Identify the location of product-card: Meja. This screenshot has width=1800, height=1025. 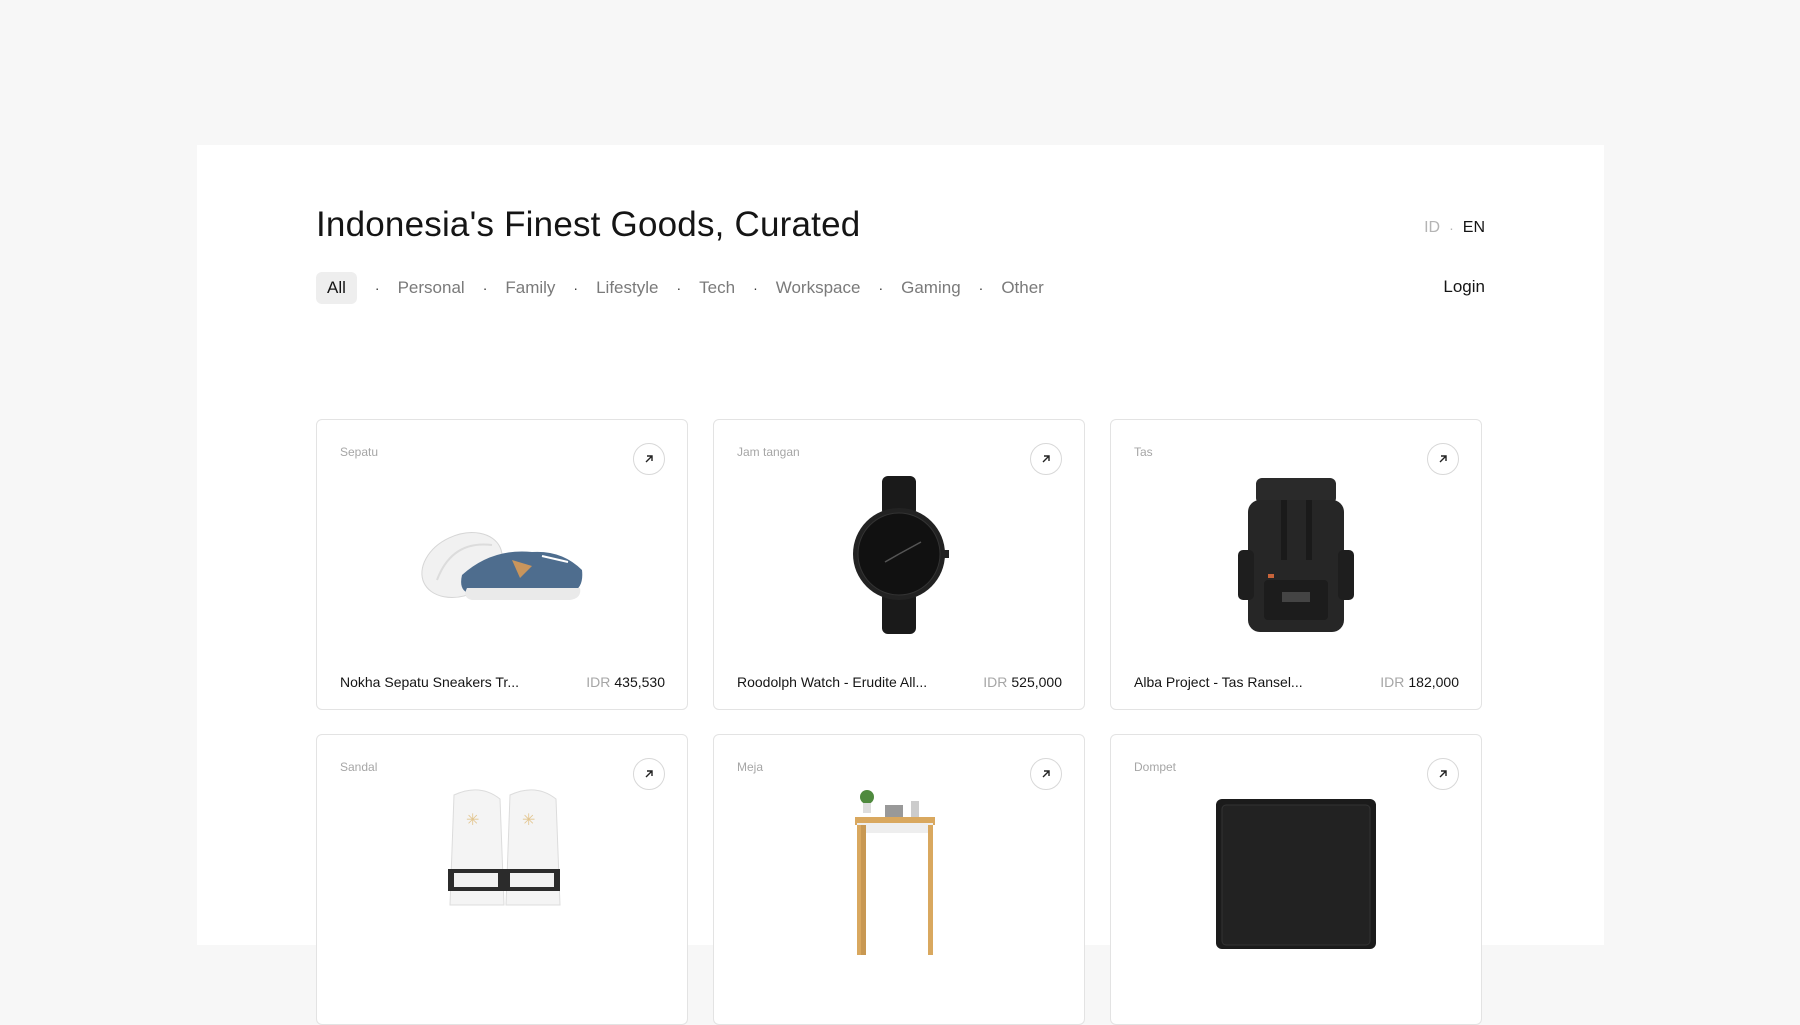
(899, 879).